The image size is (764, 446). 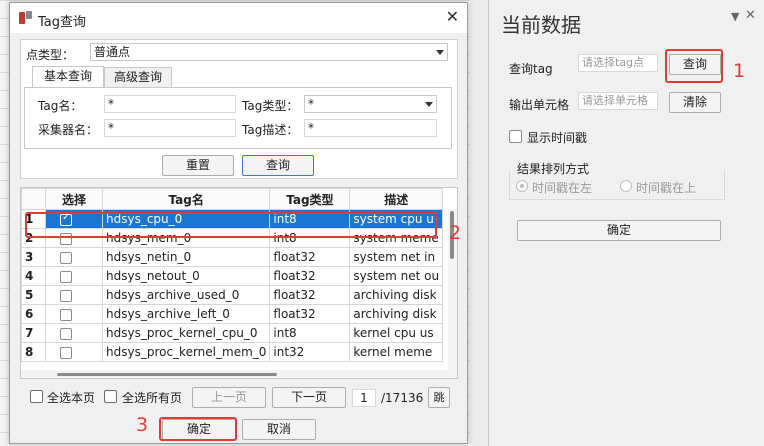 I want to click on radio-timestamp-top, so click(x=626, y=186).